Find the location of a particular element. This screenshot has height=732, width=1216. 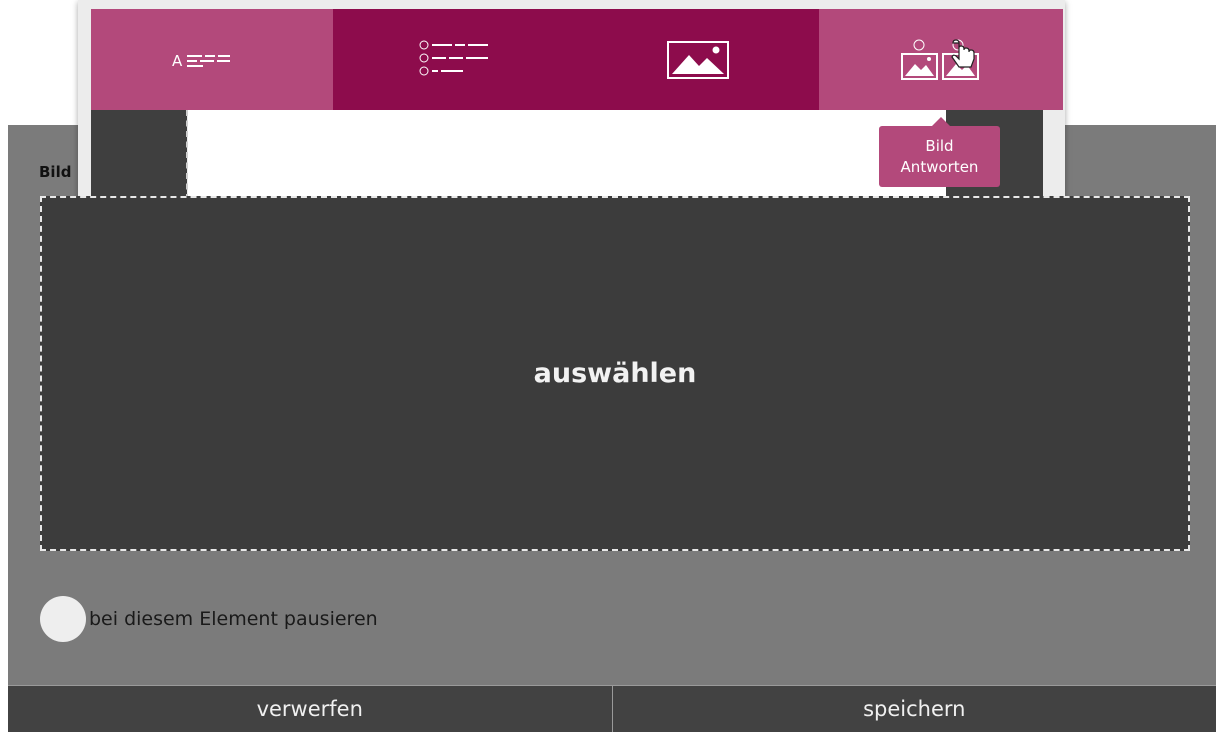

pause-label: bei diesem Element pausieren is located at coordinates (233, 619).